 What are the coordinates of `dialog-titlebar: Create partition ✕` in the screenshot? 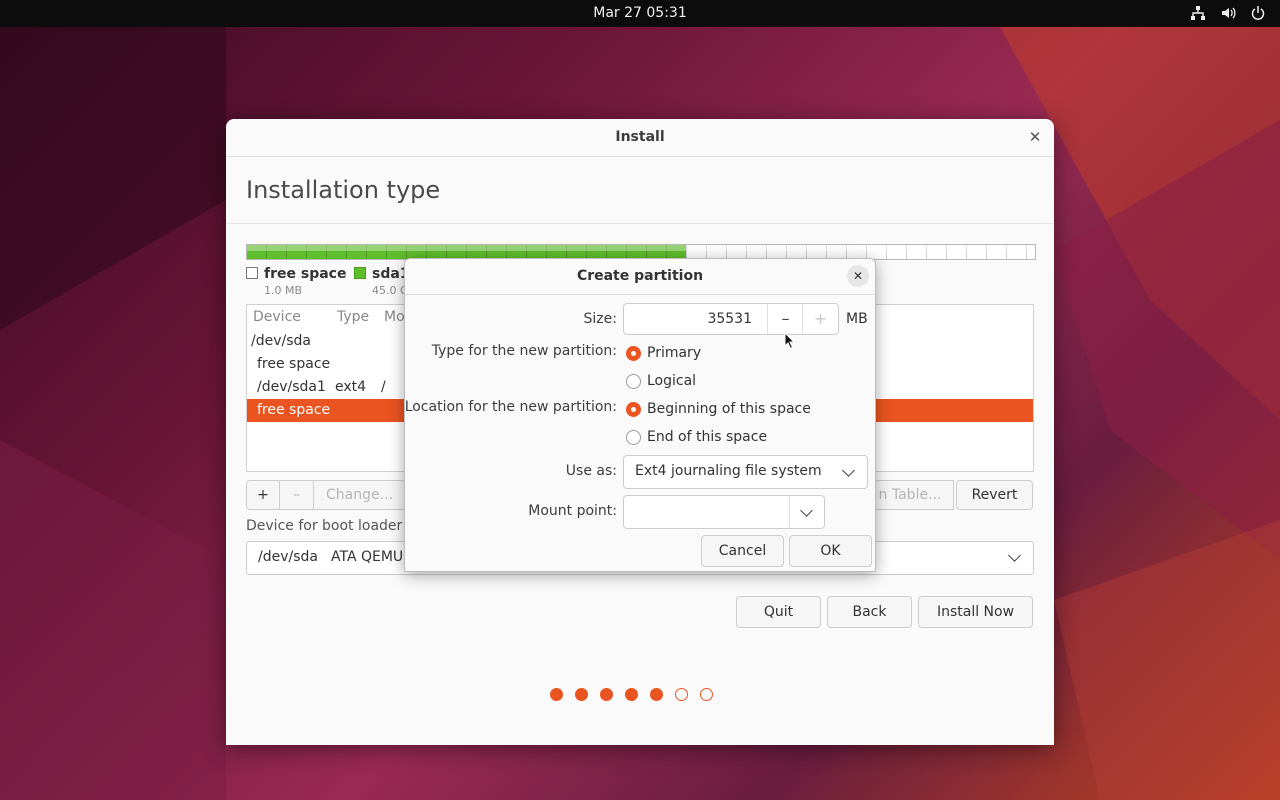 It's located at (640, 277).